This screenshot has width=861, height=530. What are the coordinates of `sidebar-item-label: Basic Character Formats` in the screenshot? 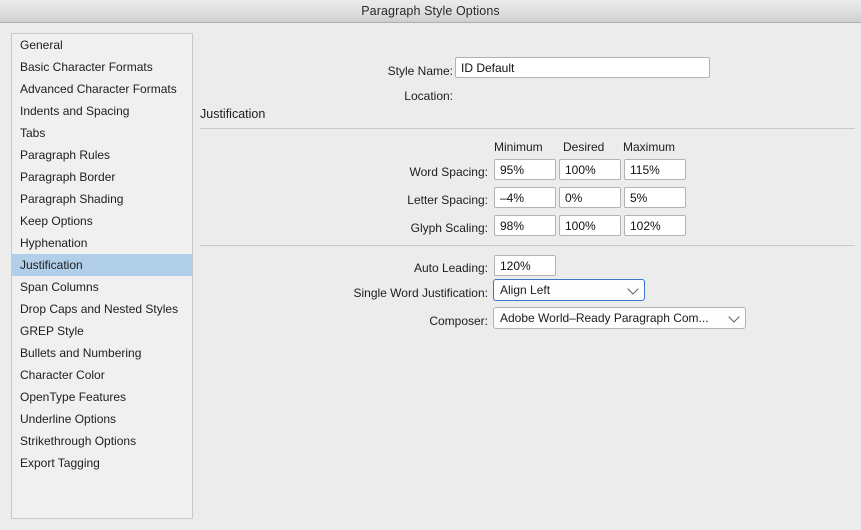 It's located at (86, 67).